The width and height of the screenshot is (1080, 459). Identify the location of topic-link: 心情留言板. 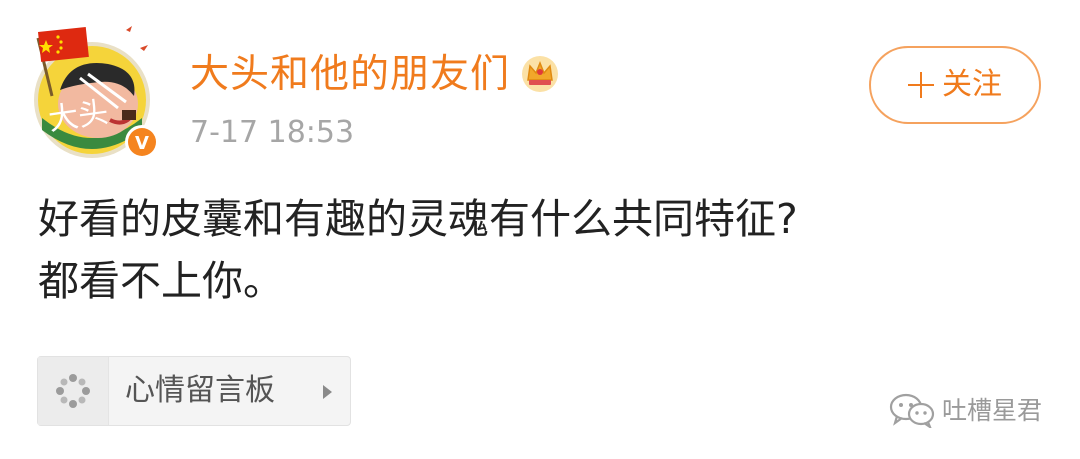
(194, 391).